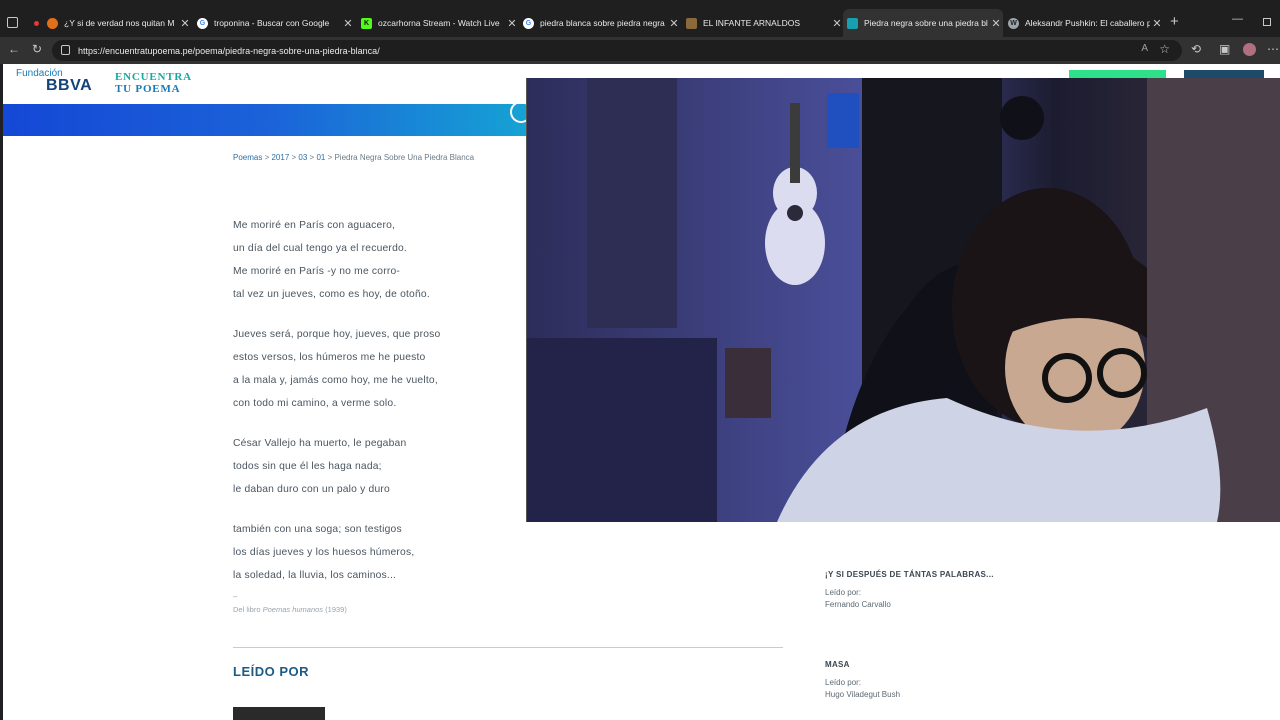 The image size is (1280, 720). I want to click on maximize-icon, so click(1267, 22).